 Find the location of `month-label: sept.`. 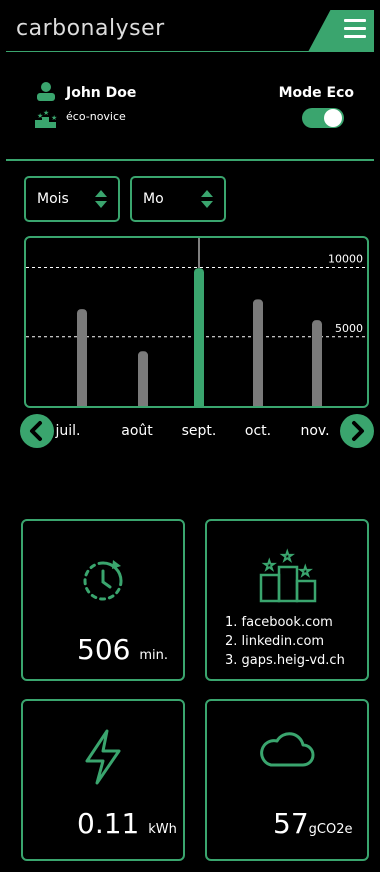

month-label: sept. is located at coordinates (199, 431).